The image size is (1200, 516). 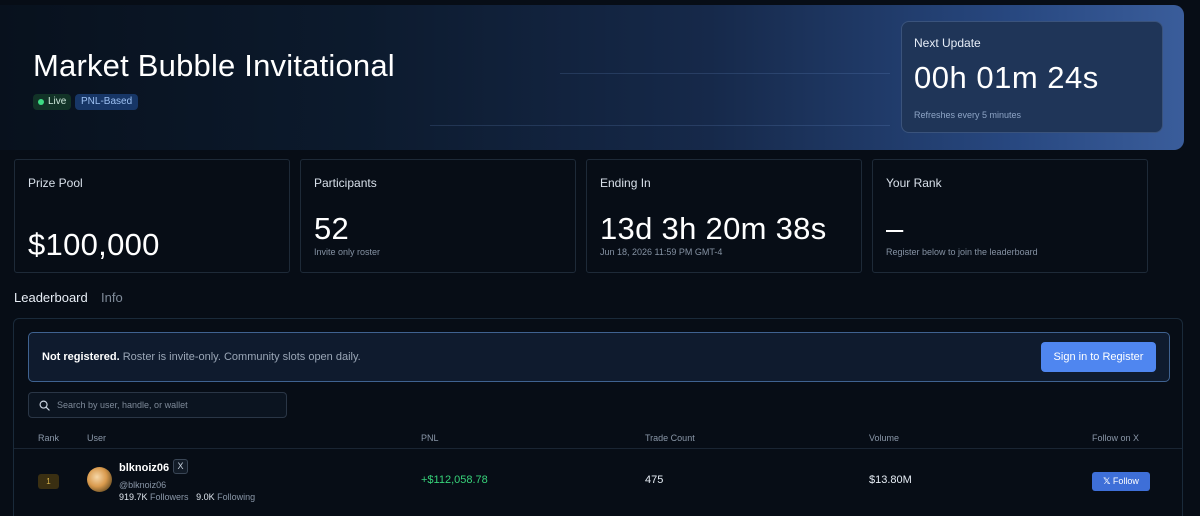 I want to click on x-logo-icon: 𝕏, so click(x=1107, y=481).